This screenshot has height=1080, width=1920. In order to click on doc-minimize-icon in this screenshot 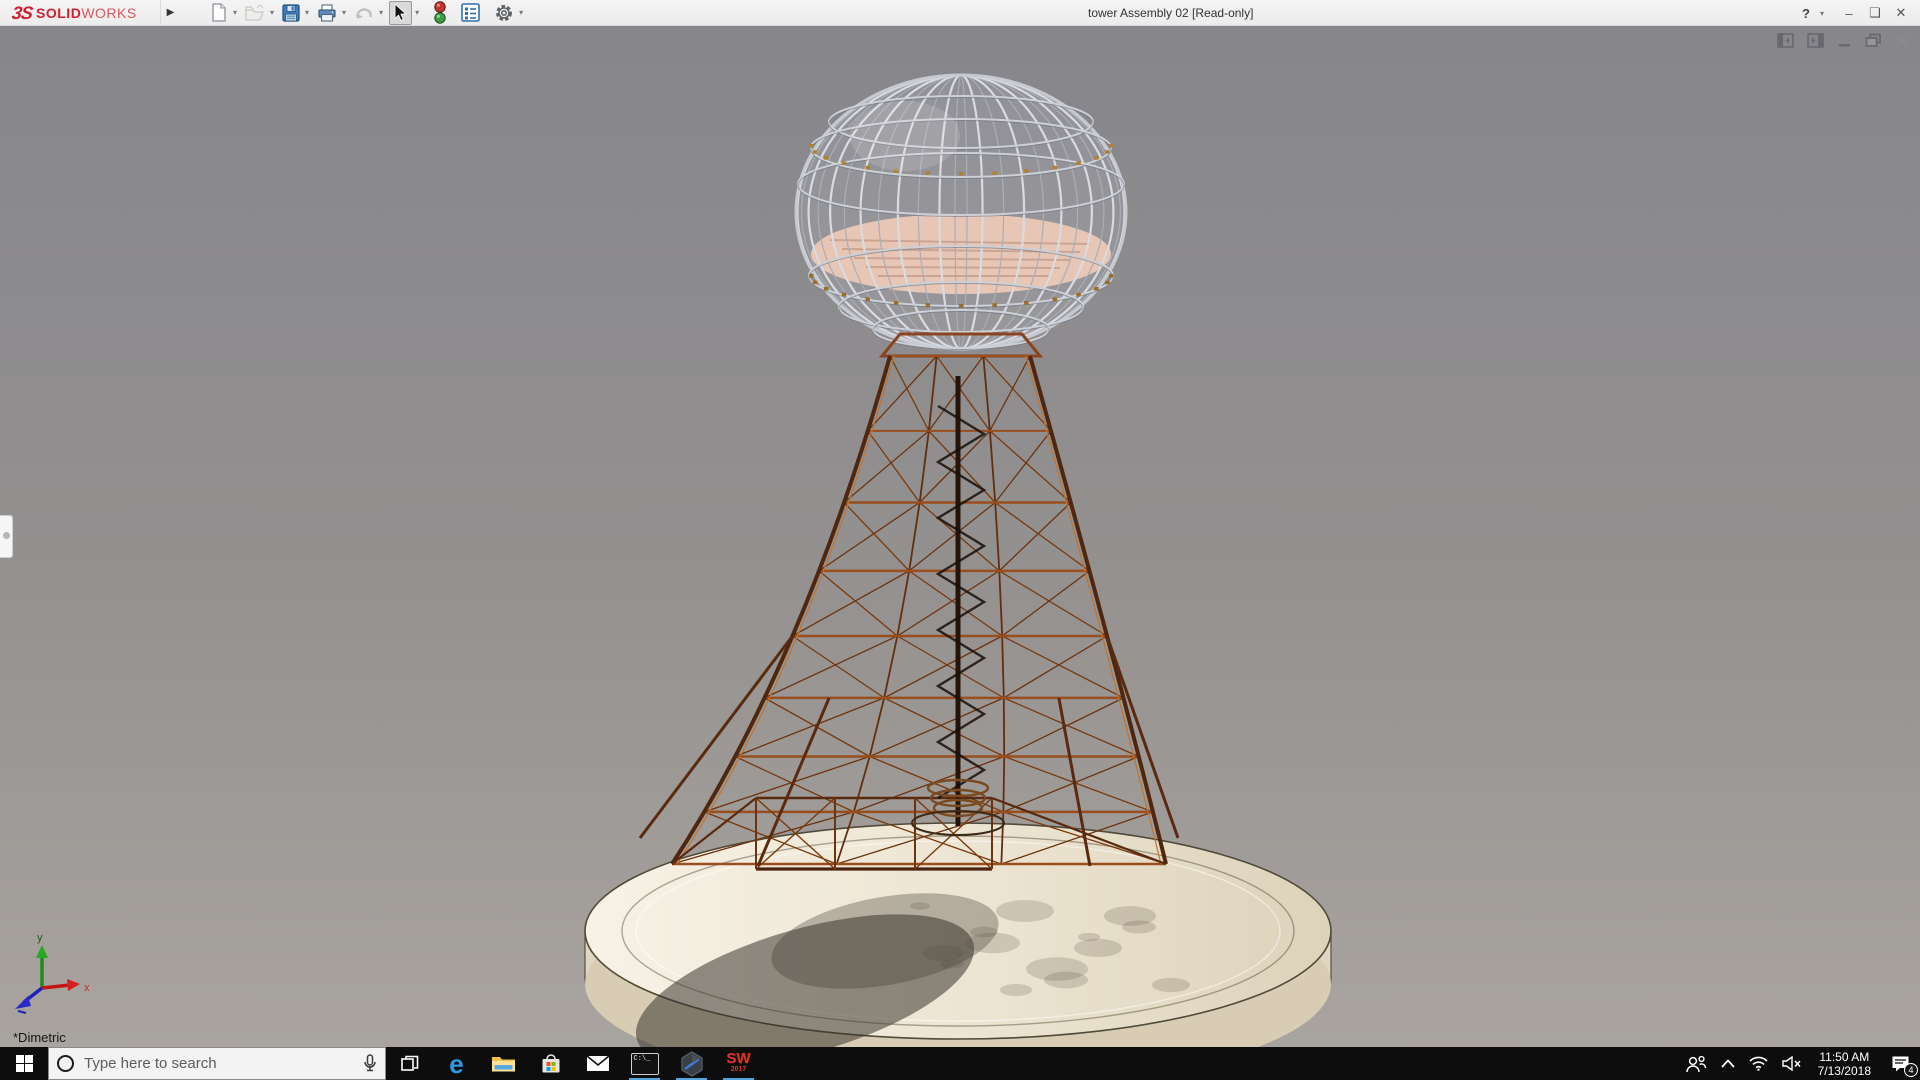, I will do `click(1844, 40)`.